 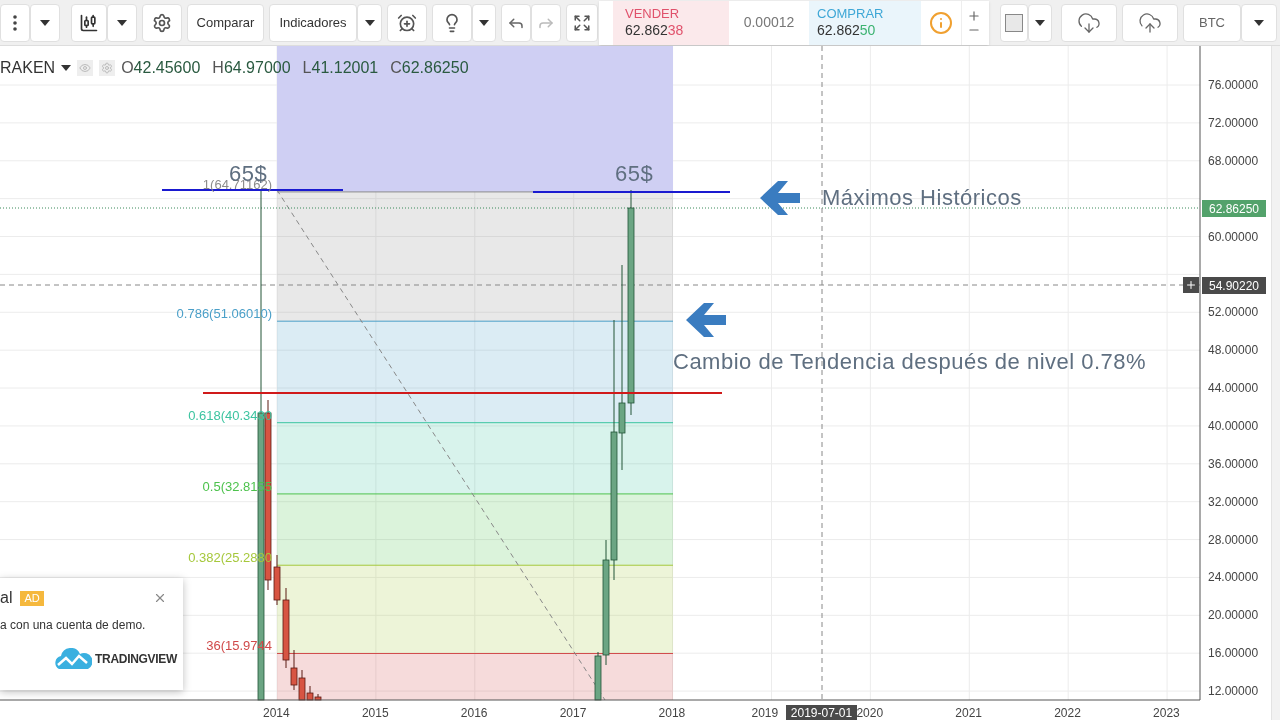 I want to click on price-axis-label: 36.00000, so click(x=1233, y=463).